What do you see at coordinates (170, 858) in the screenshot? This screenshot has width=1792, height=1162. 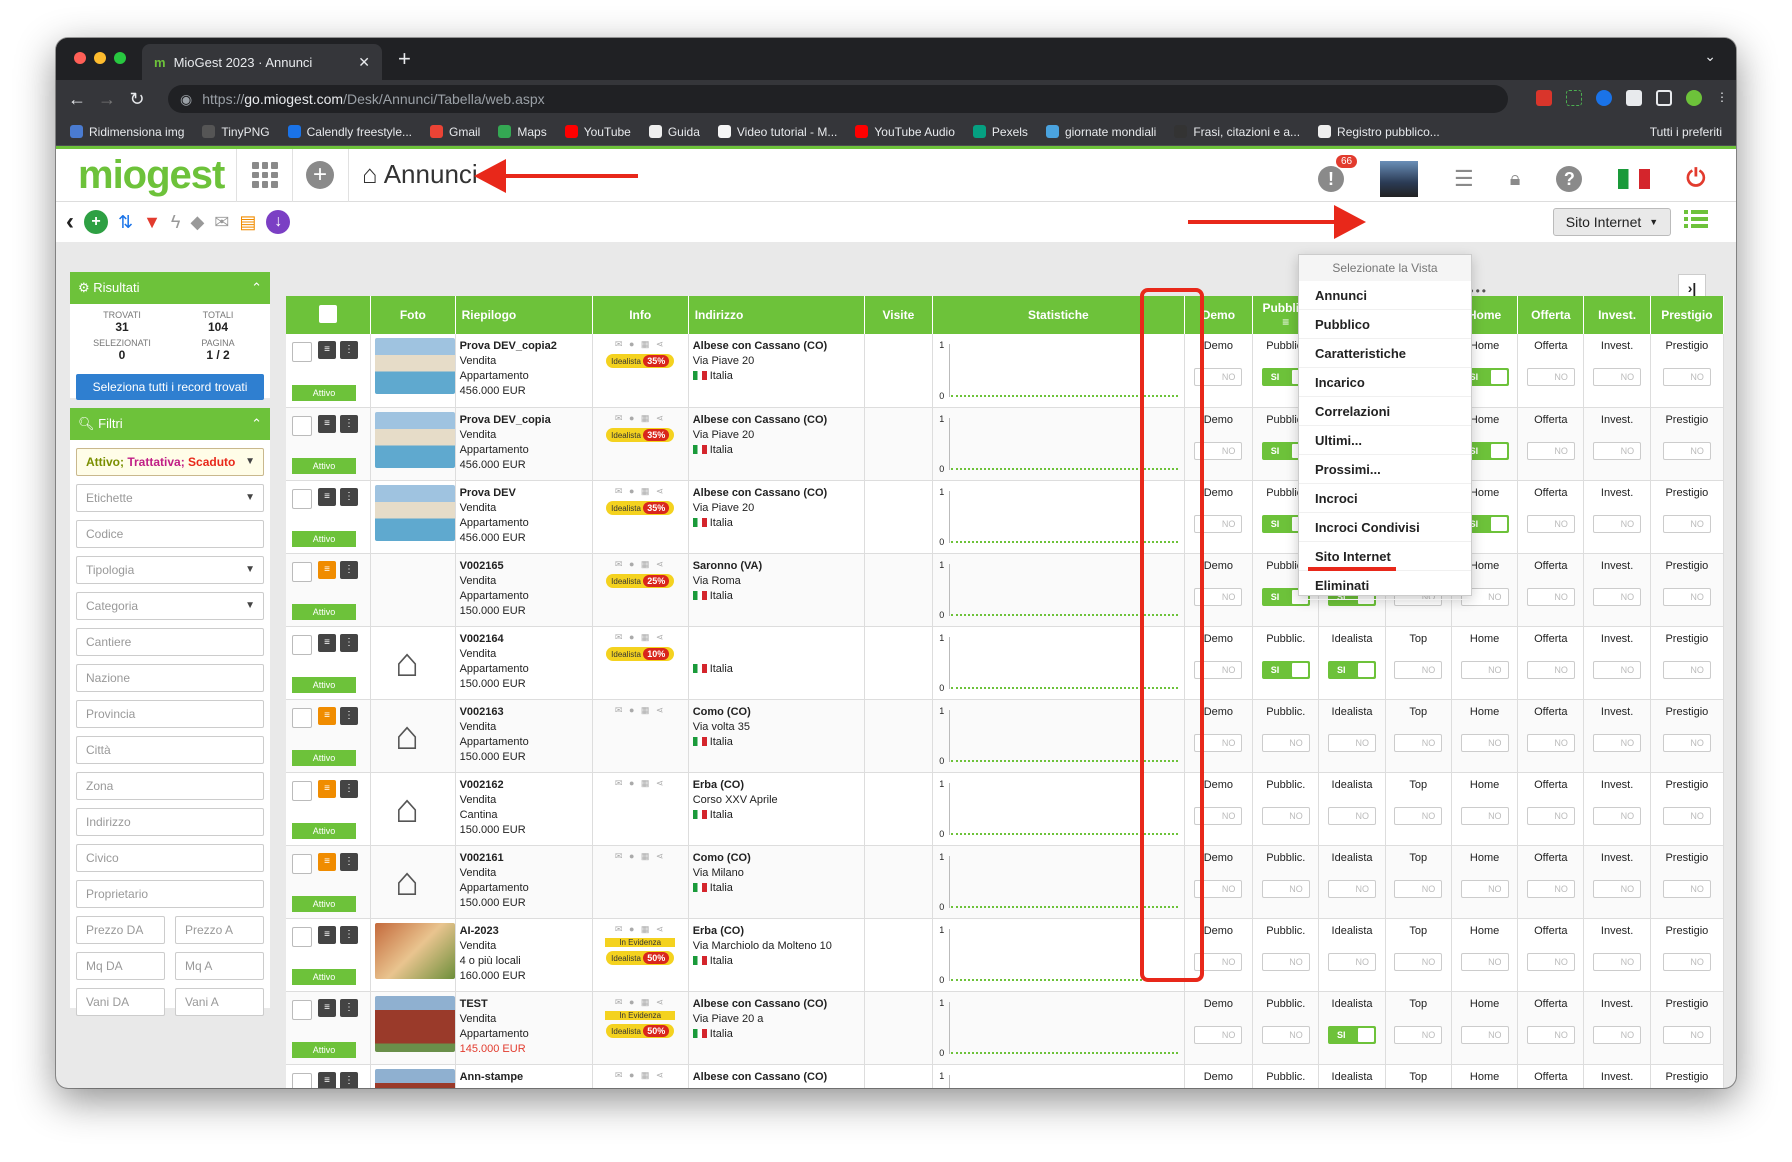 I see `filter-10-field: Civico` at bounding box center [170, 858].